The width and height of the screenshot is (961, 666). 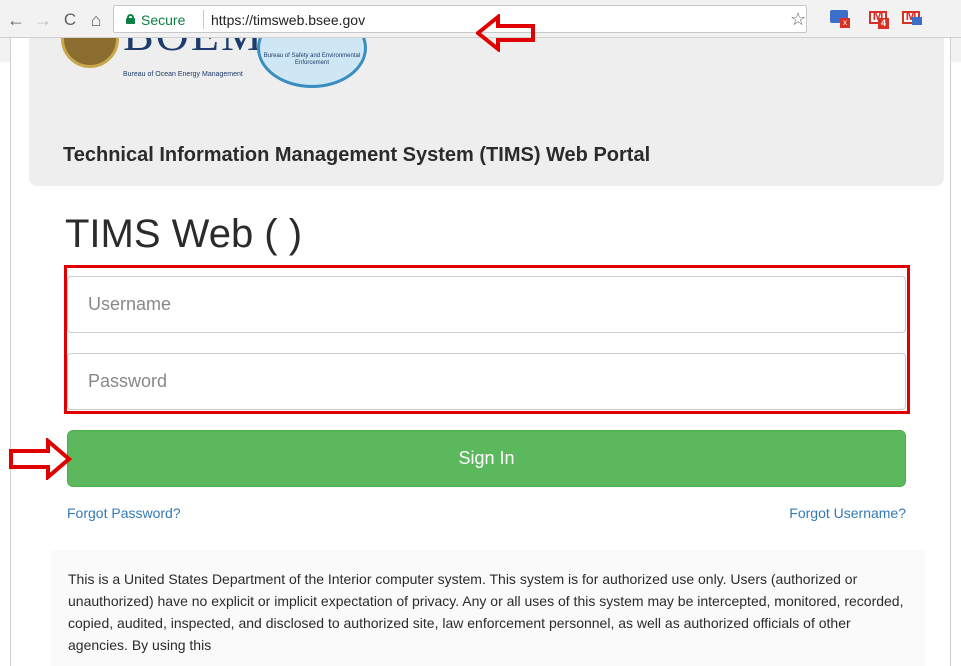 I want to click on forgot-password-link: Forgot Password?, so click(x=124, y=513).